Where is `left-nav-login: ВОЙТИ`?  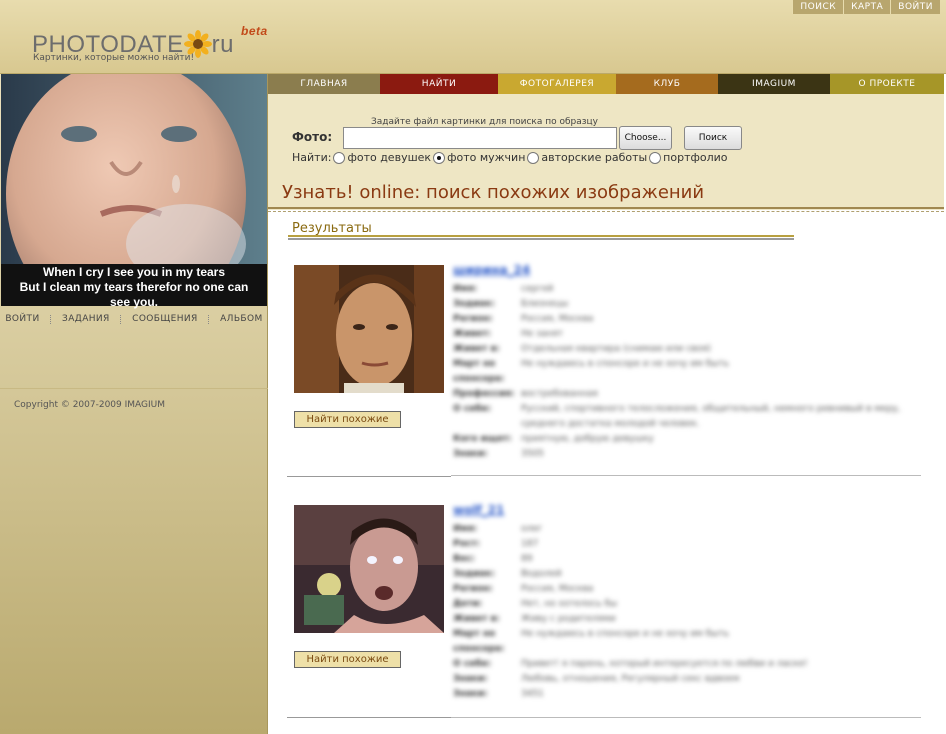
left-nav-login: ВОЙТИ is located at coordinates (22, 319).